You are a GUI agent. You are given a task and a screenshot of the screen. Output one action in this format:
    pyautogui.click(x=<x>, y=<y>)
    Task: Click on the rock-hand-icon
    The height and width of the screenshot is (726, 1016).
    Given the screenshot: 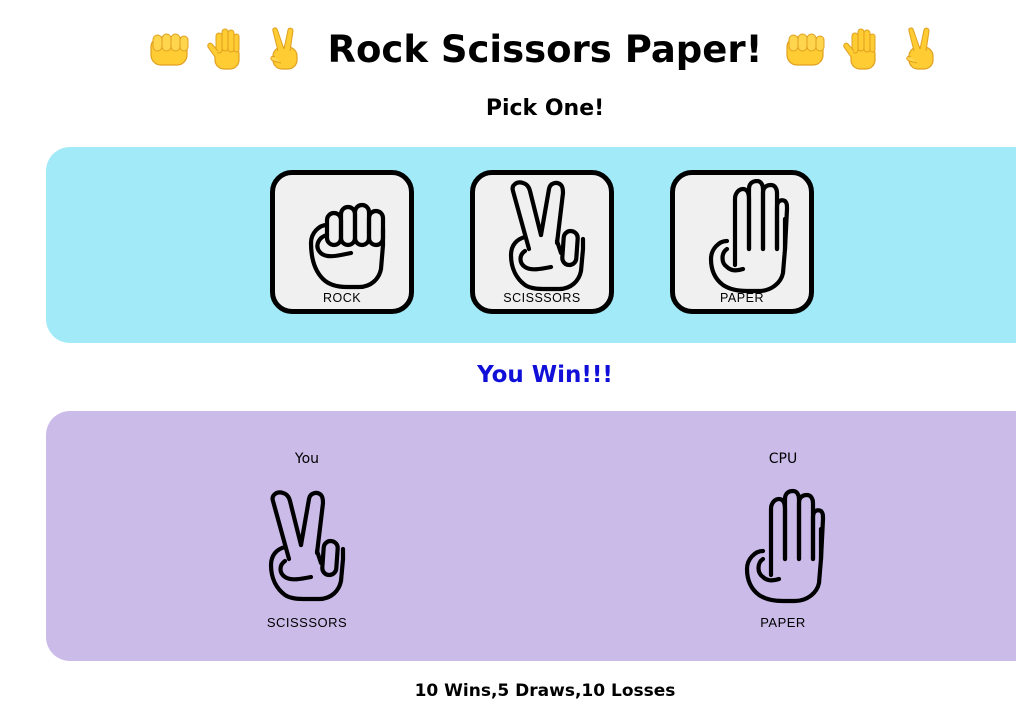 What is the action you would take?
    pyautogui.click(x=347, y=238)
    